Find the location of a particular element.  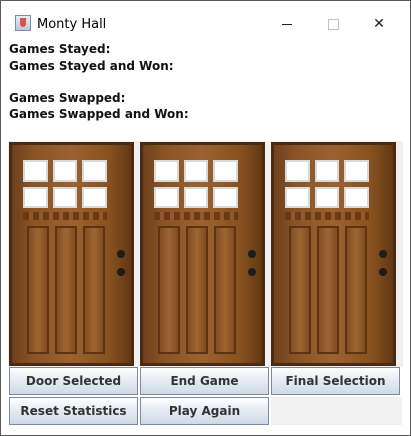

end-game-button: End Game is located at coordinates (204, 381).